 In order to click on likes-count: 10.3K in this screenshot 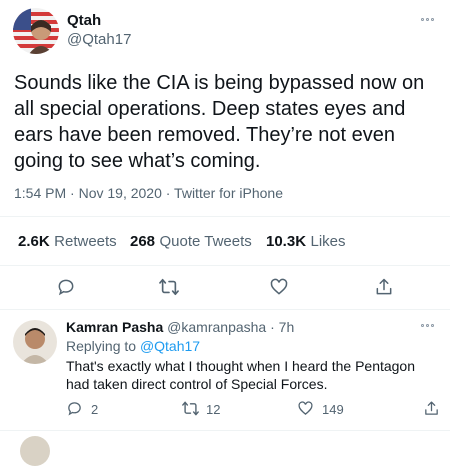, I will do `click(286, 241)`.